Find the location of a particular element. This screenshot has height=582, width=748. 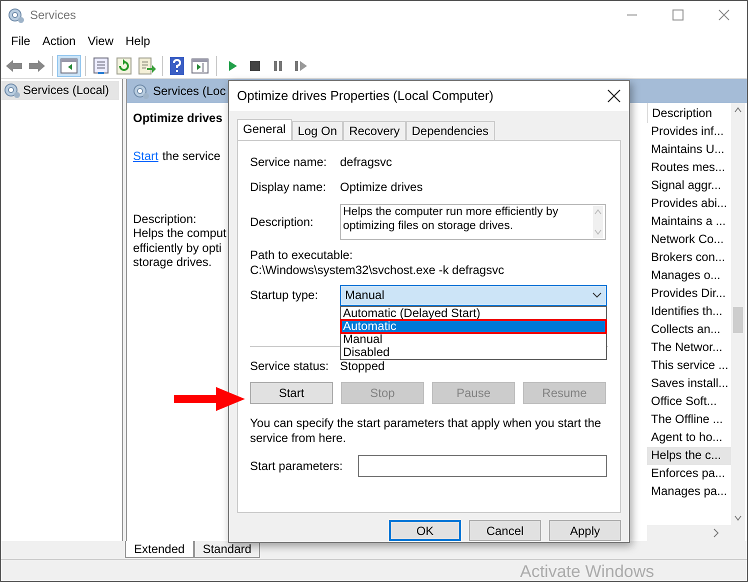

description-line: efficiently by opti is located at coordinates (177, 247).